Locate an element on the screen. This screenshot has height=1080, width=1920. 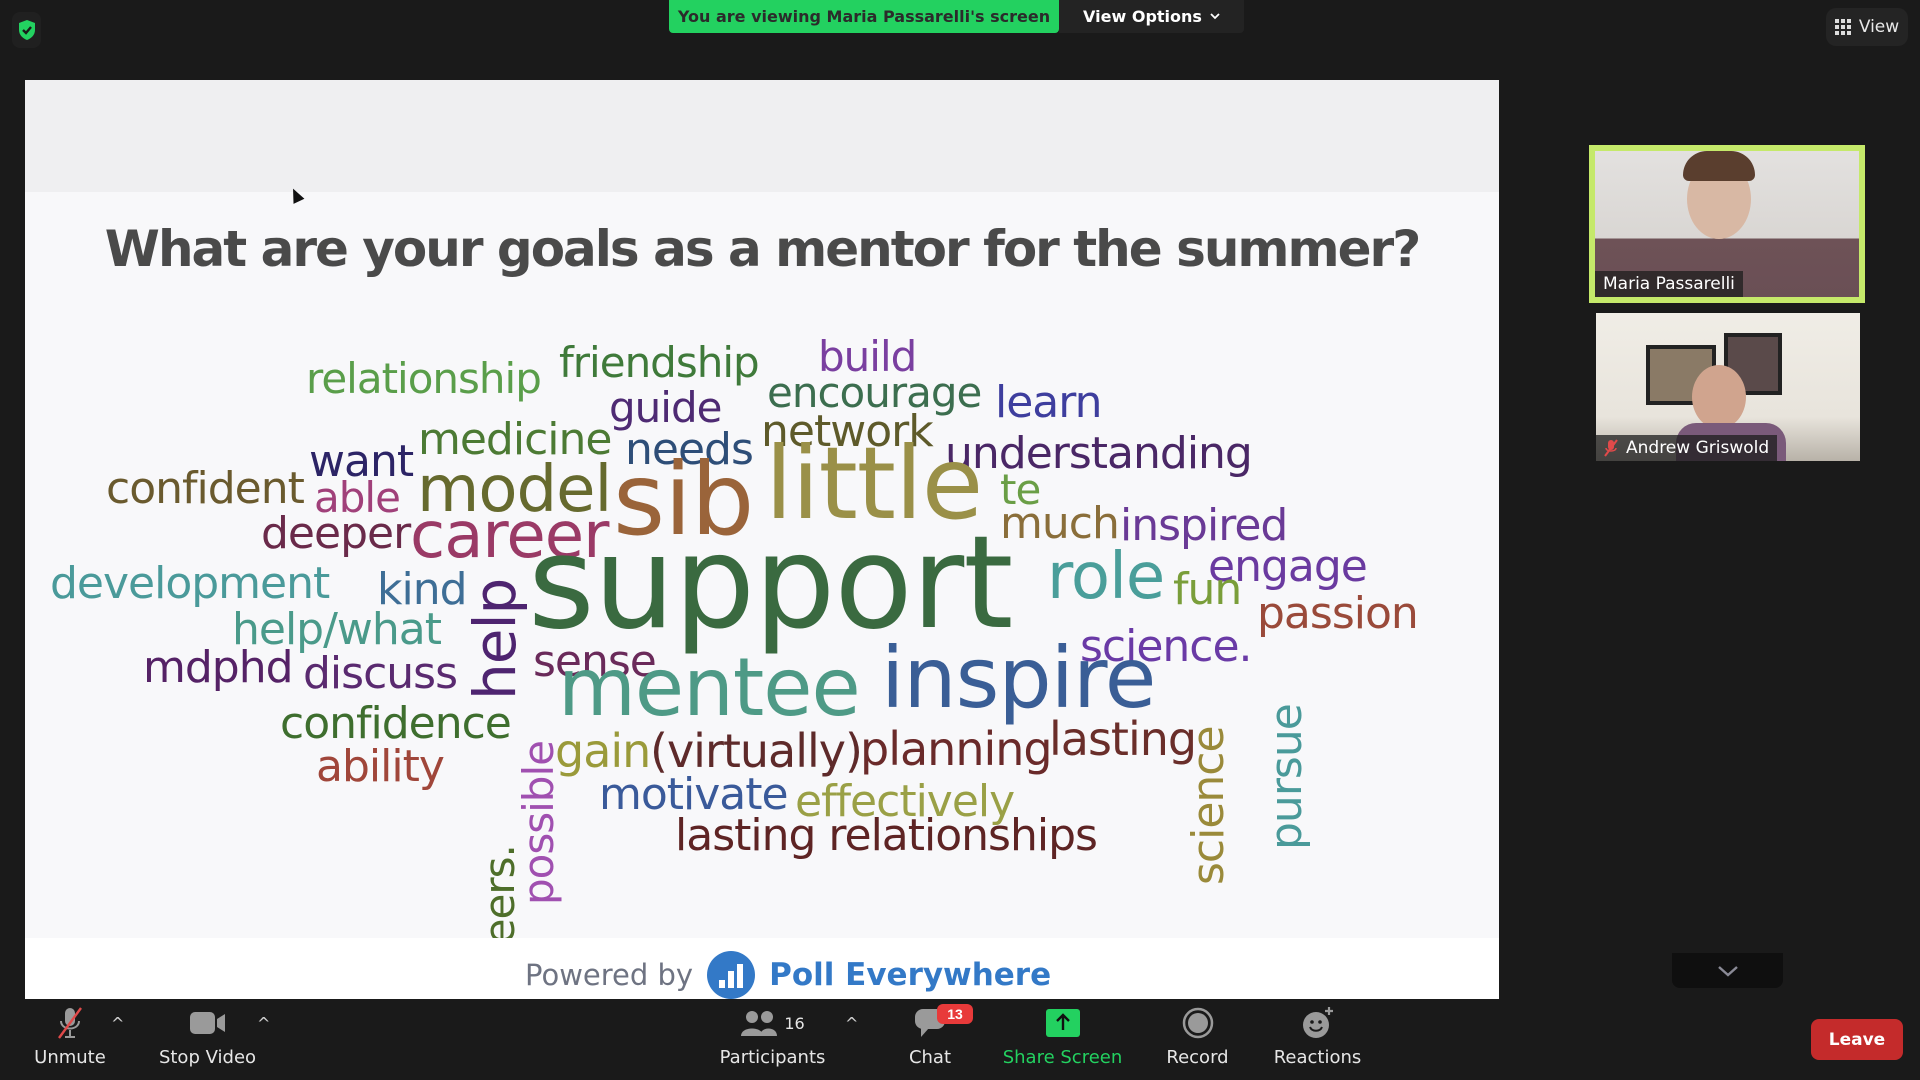
word-cloud-word: confident is located at coordinates (205, 488).